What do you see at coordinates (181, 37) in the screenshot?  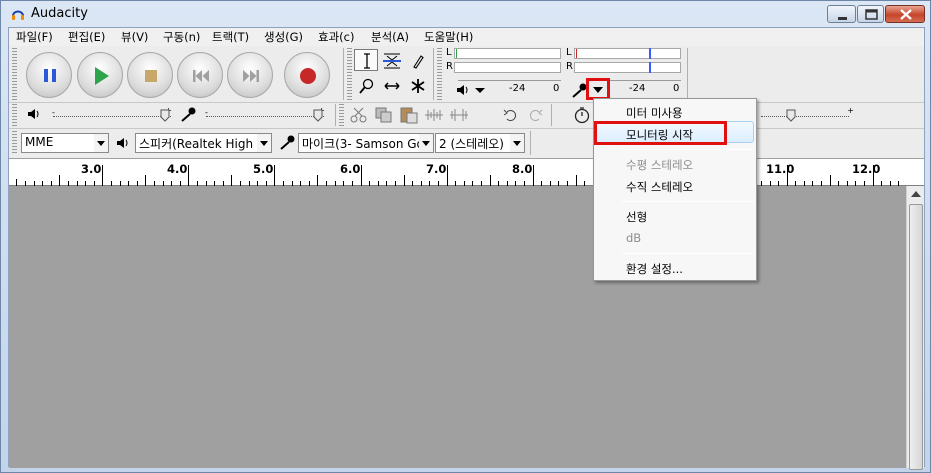 I see `menu-transport: 구동(n)` at bounding box center [181, 37].